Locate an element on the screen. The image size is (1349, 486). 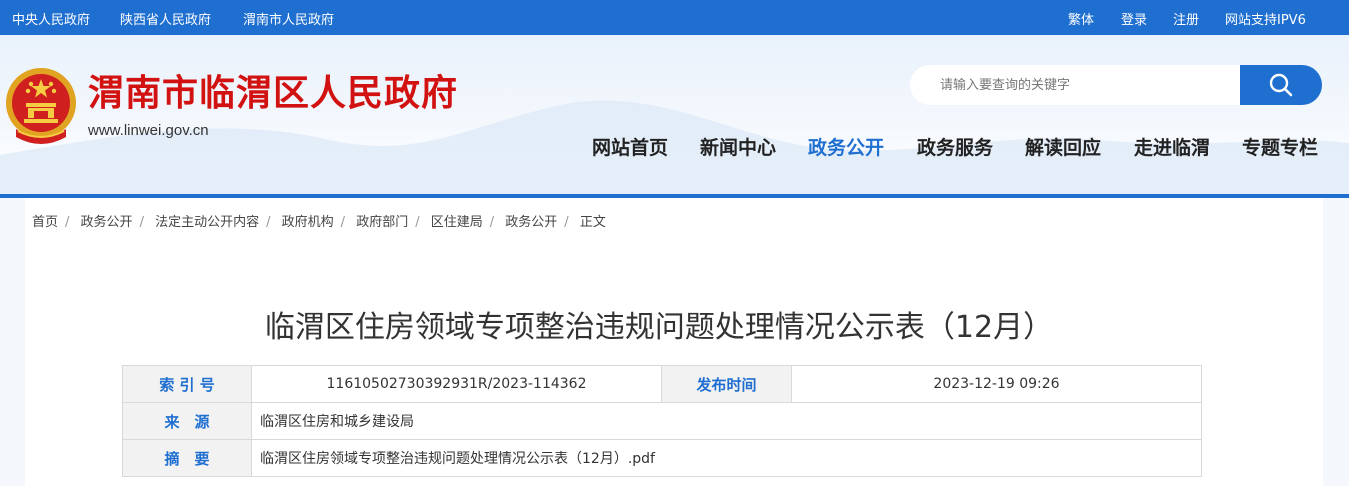
ipv6-support-text: 网站支持IPV6 is located at coordinates (1265, 20).